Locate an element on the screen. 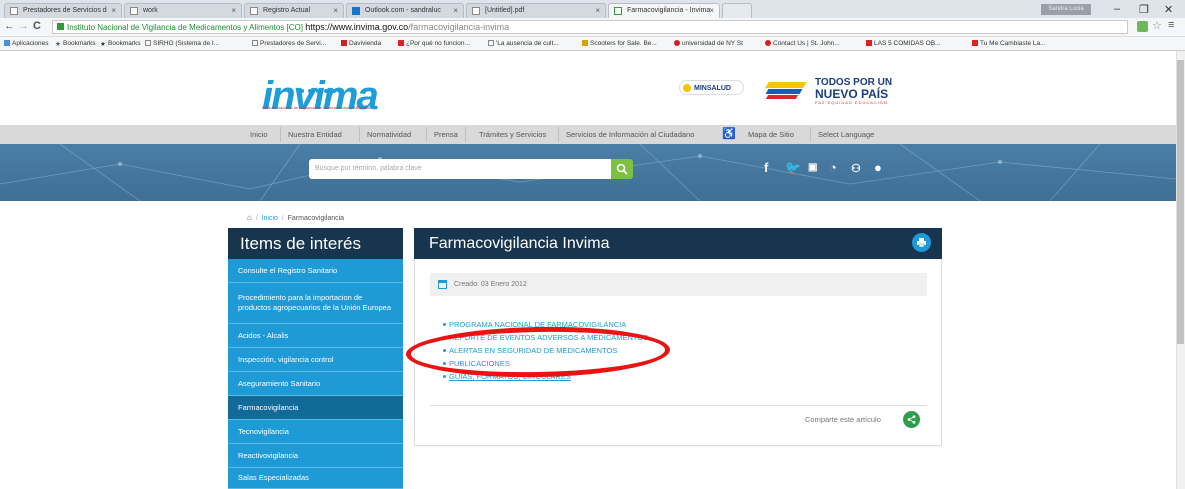 The height and width of the screenshot is (489, 1185). facebook-icon: f is located at coordinates (766, 167).